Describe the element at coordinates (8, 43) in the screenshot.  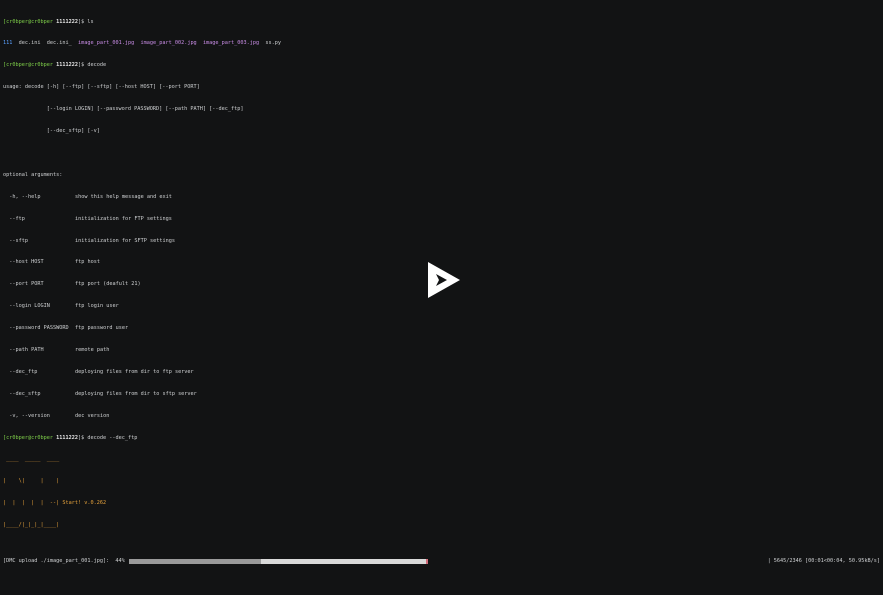
I see `ls-dir: 111` at that location.